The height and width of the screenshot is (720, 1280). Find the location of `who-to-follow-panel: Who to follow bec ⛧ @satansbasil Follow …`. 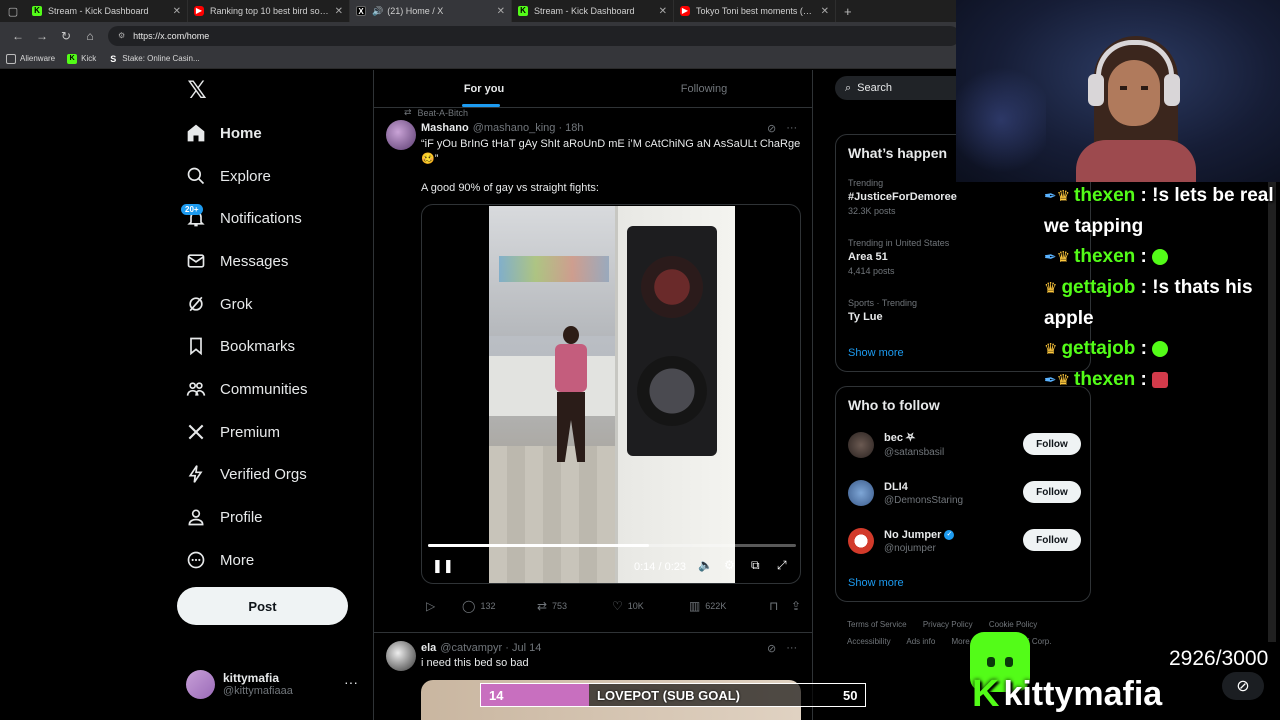

who-to-follow-panel: Who to follow bec ⛧ @satansbasil Follow … is located at coordinates (963, 494).